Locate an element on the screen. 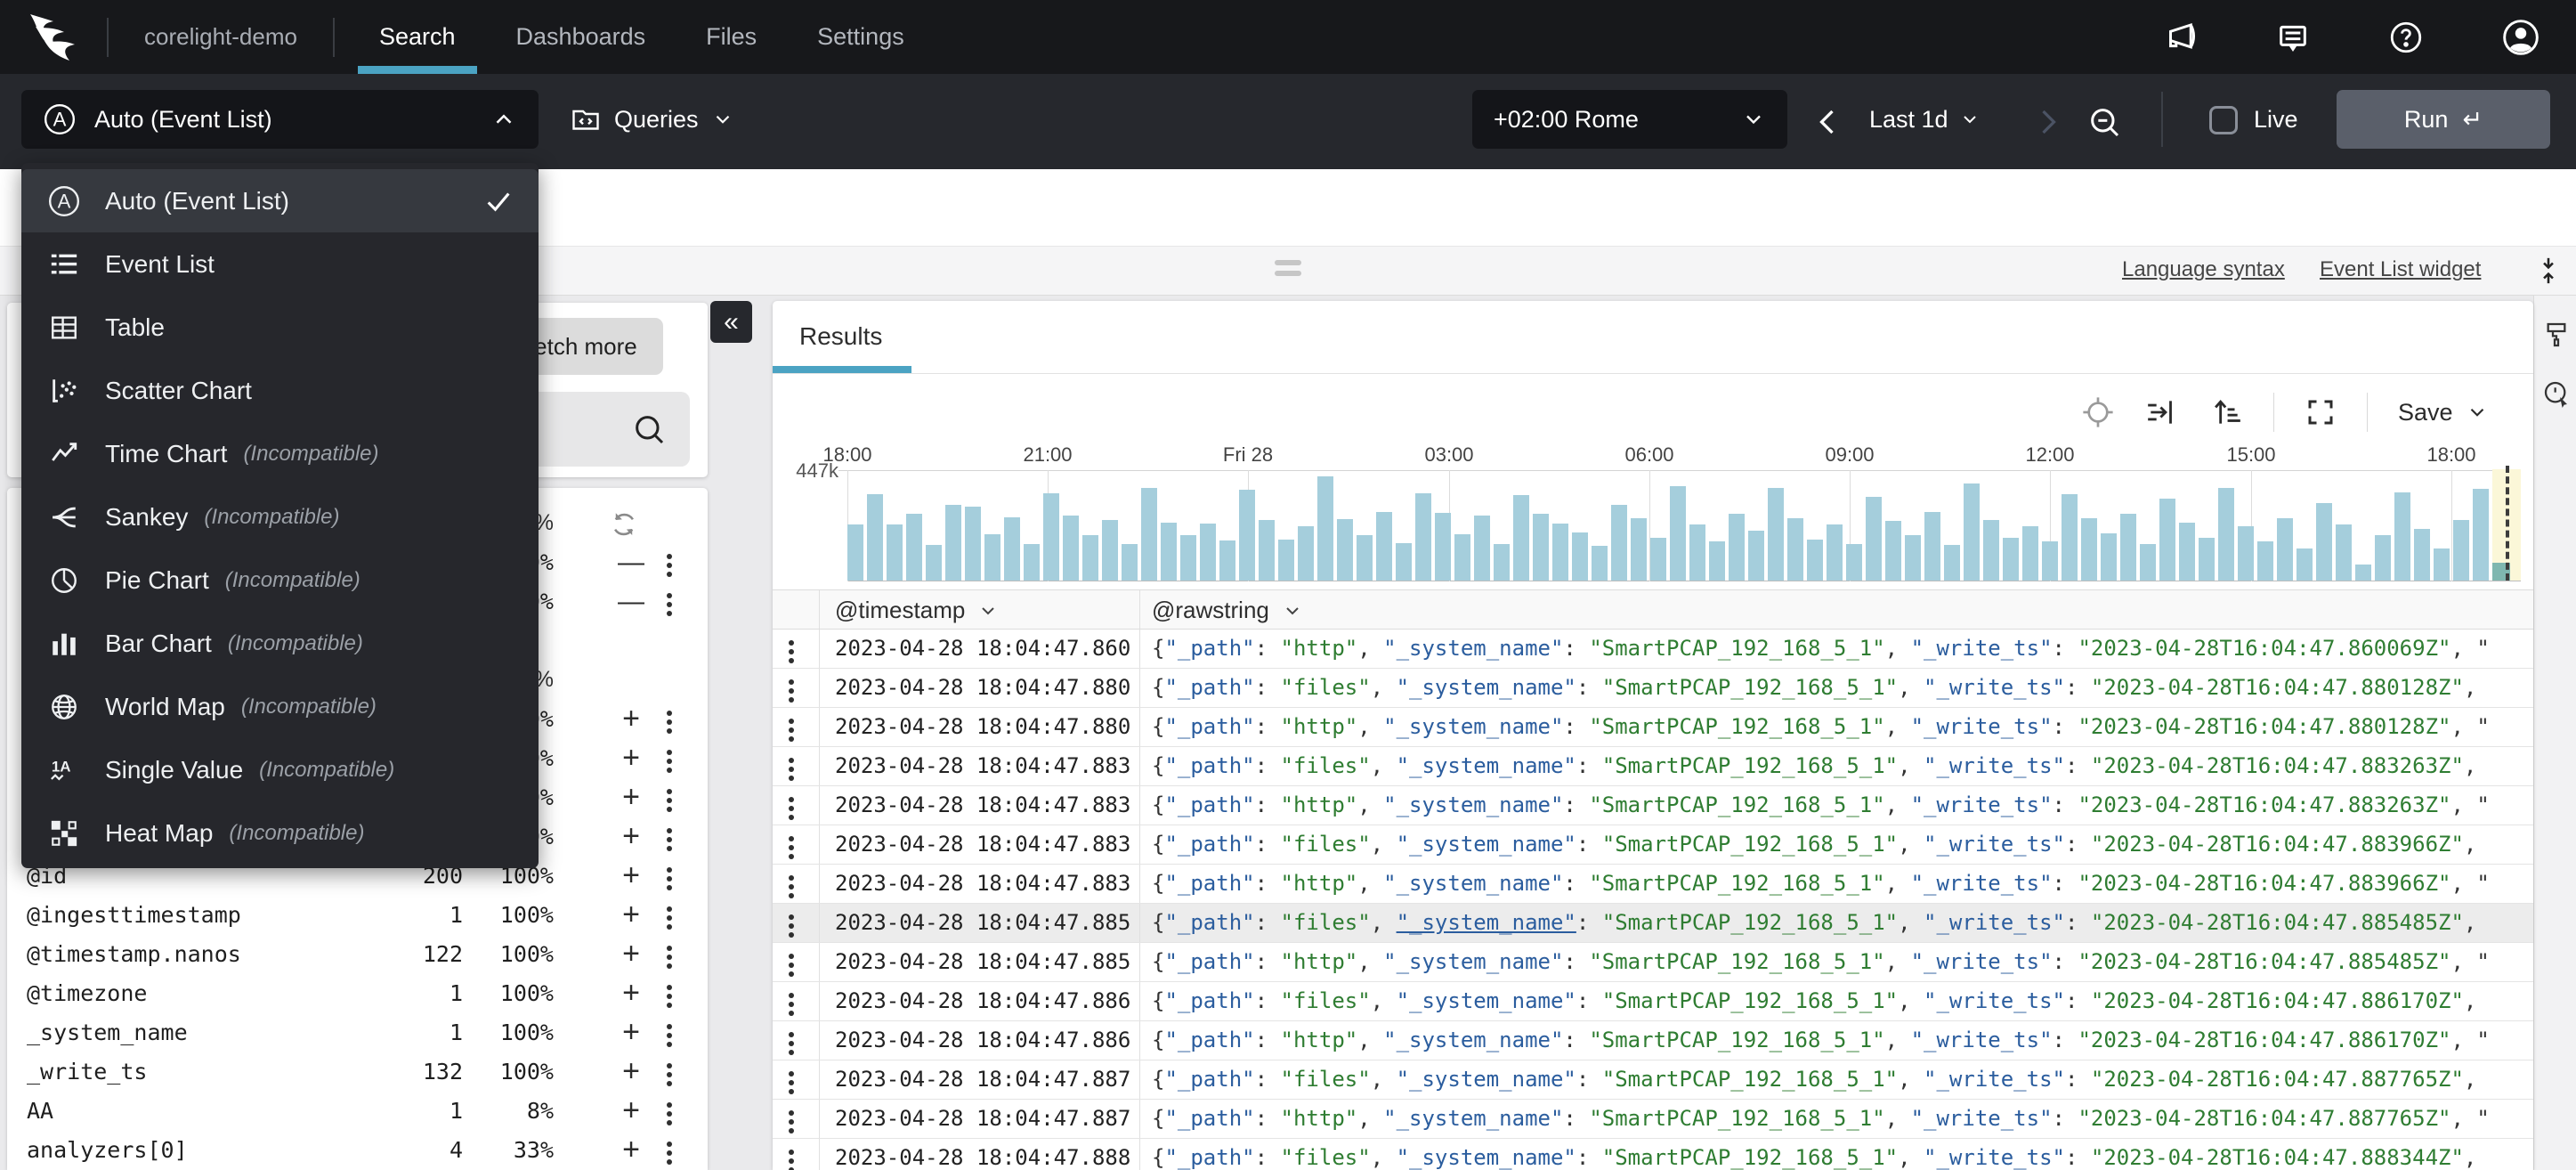 The width and height of the screenshot is (2576, 1170). save-button: Save is located at coordinates (2444, 413).